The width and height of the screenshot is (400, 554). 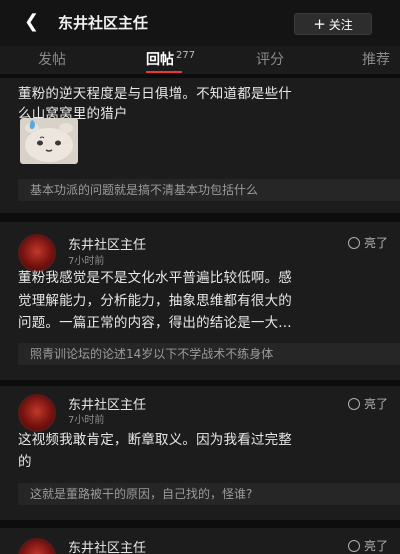 I want to click on replies-count: 277, so click(x=186, y=56).